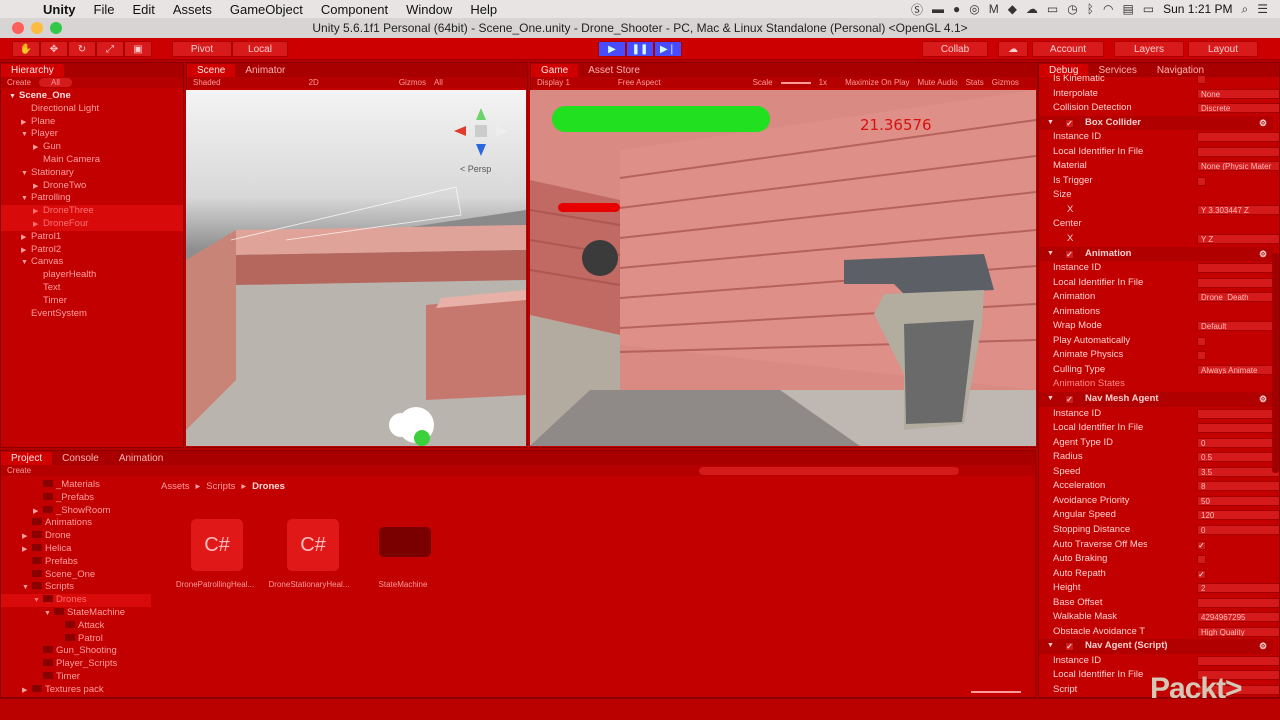 This screenshot has width=1280, height=720. Describe the element at coordinates (92, 211) in the screenshot. I see `hierarchy-item: ▶ DroneThree` at that location.